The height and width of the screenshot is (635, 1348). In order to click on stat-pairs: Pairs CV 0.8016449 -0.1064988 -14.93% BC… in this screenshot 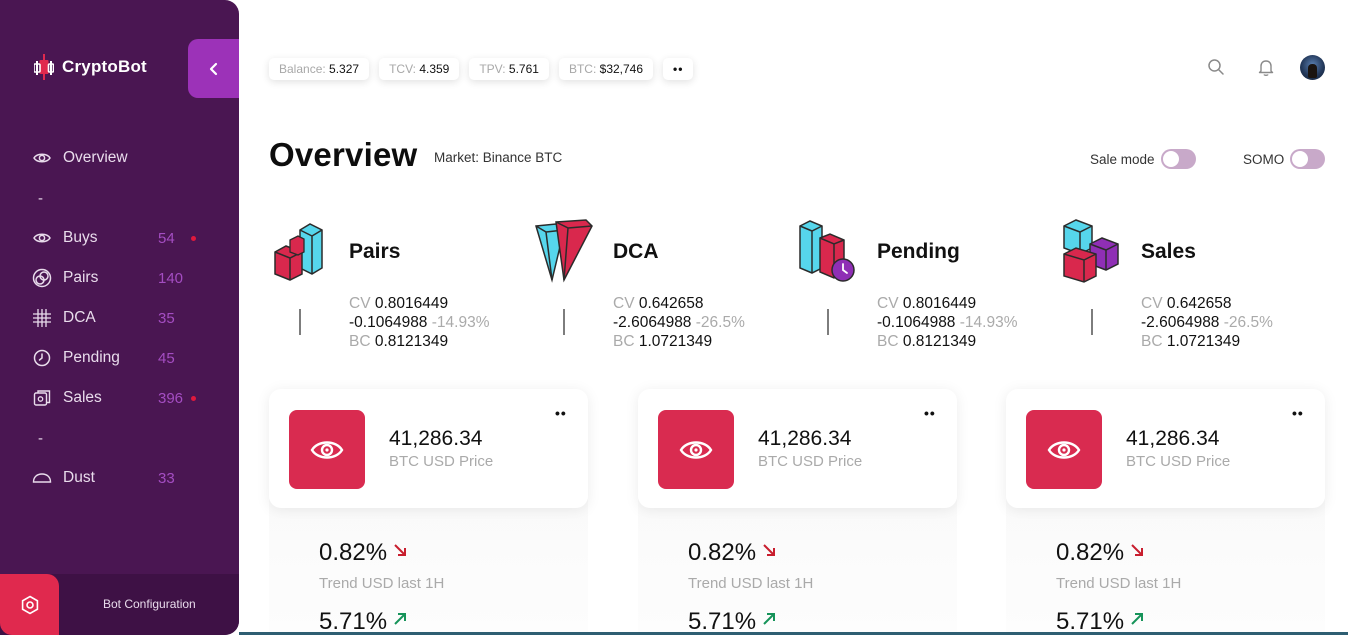, I will do `click(395, 288)`.